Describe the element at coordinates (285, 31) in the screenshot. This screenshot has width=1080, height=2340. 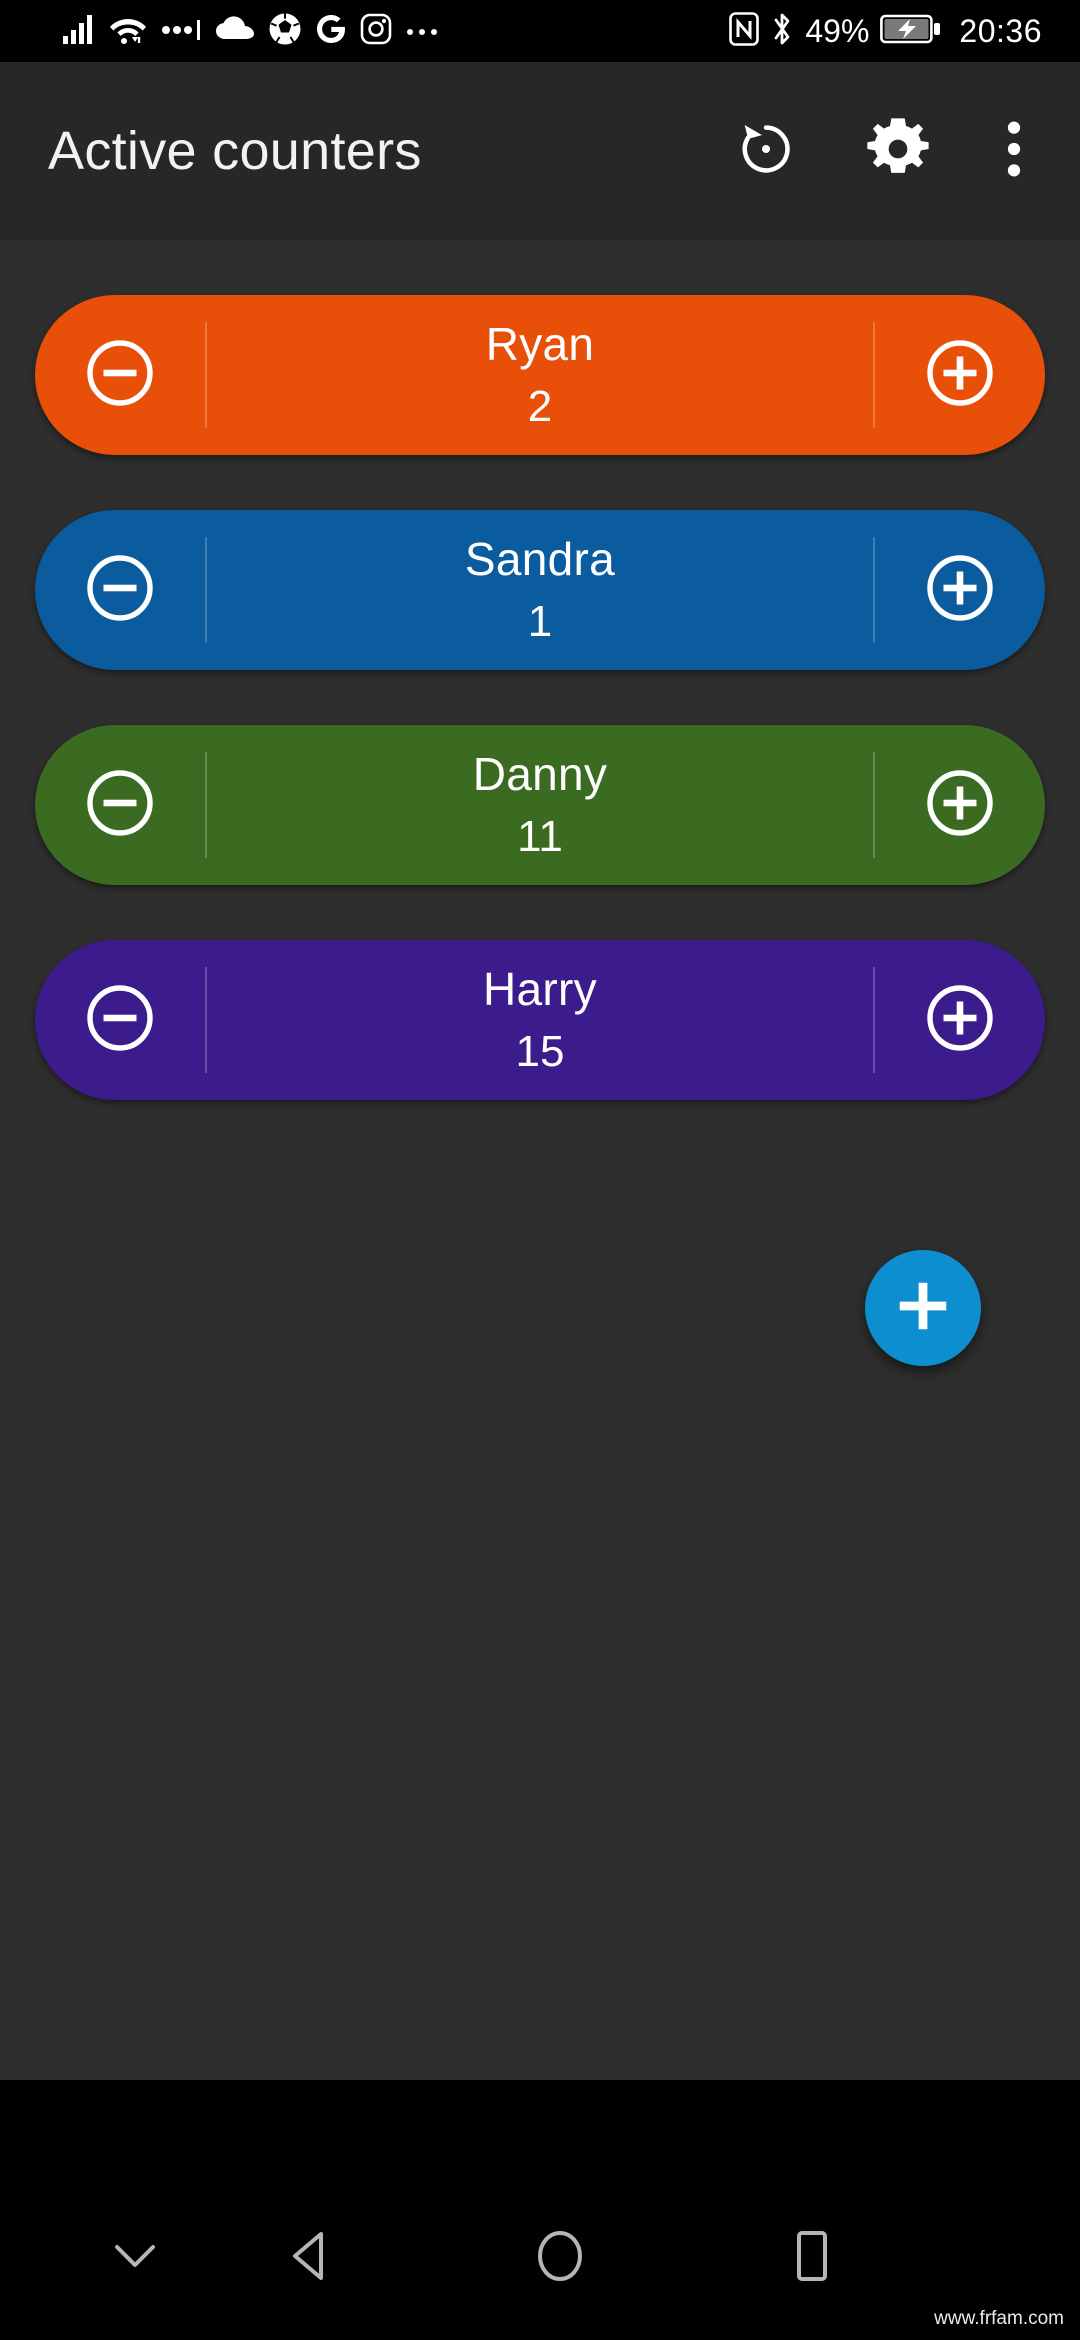
I see `soccer-ball-icon` at that location.